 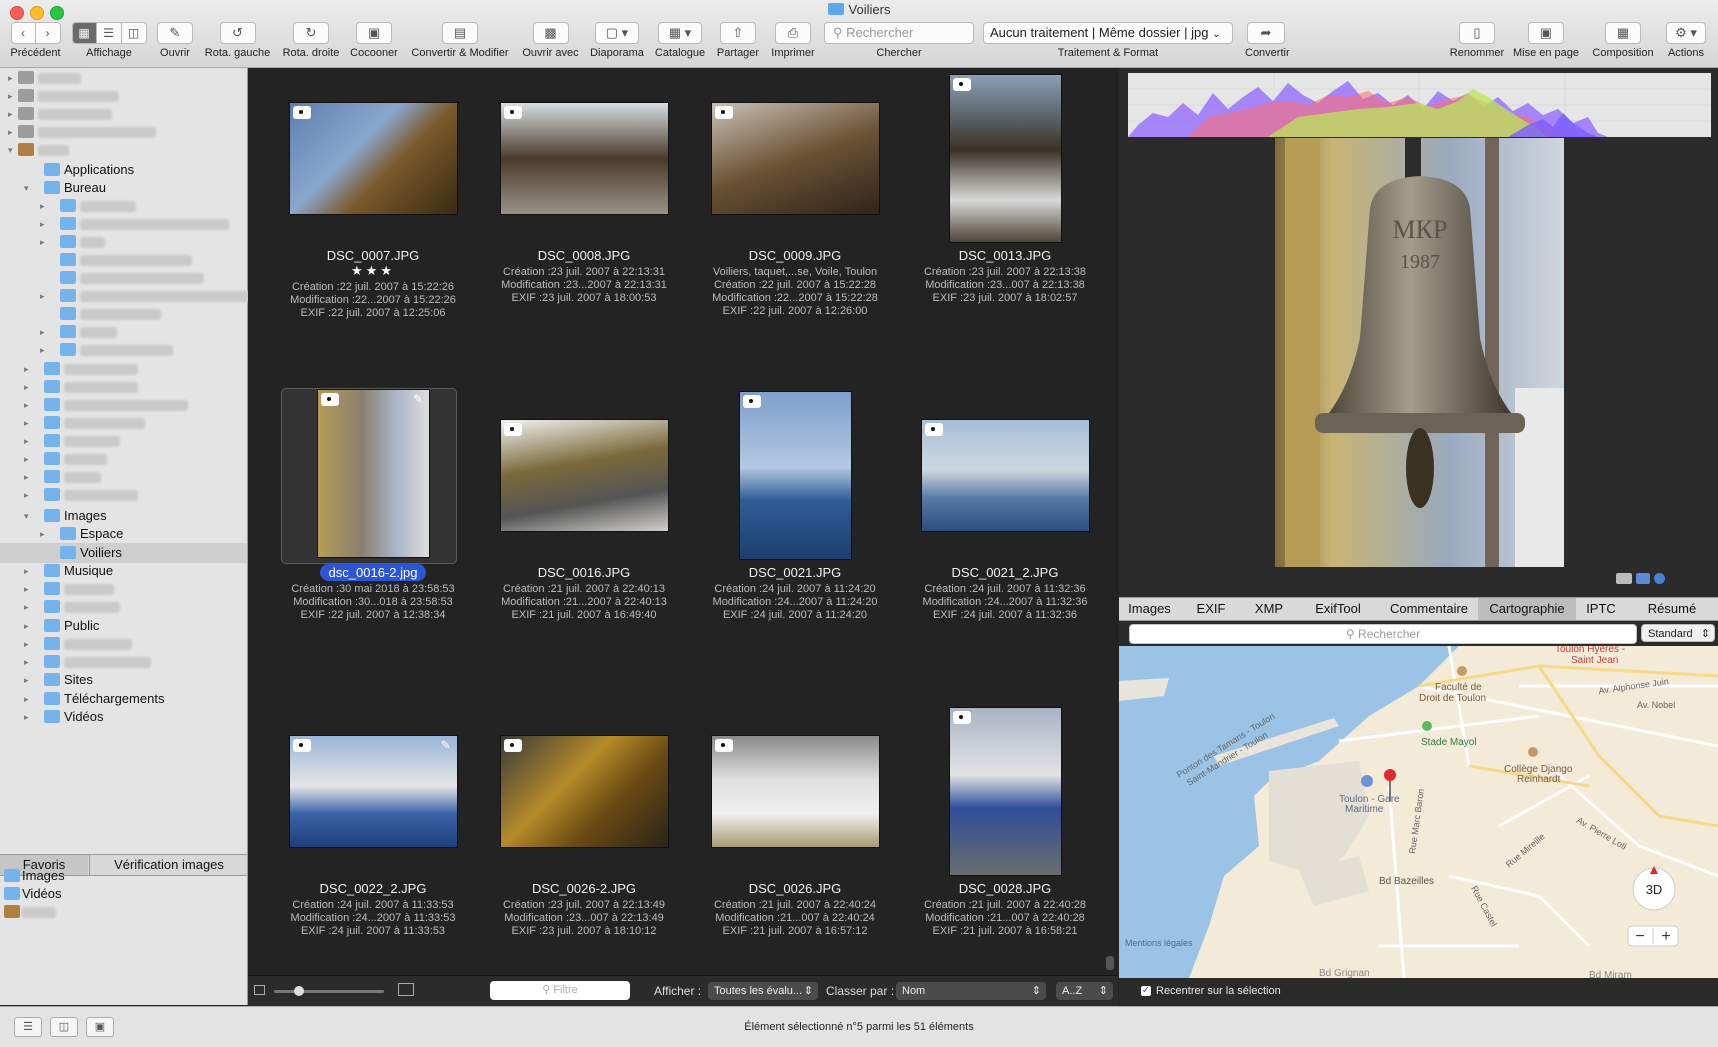 I want to click on thumbnail-size-slider, so click(x=329, y=991).